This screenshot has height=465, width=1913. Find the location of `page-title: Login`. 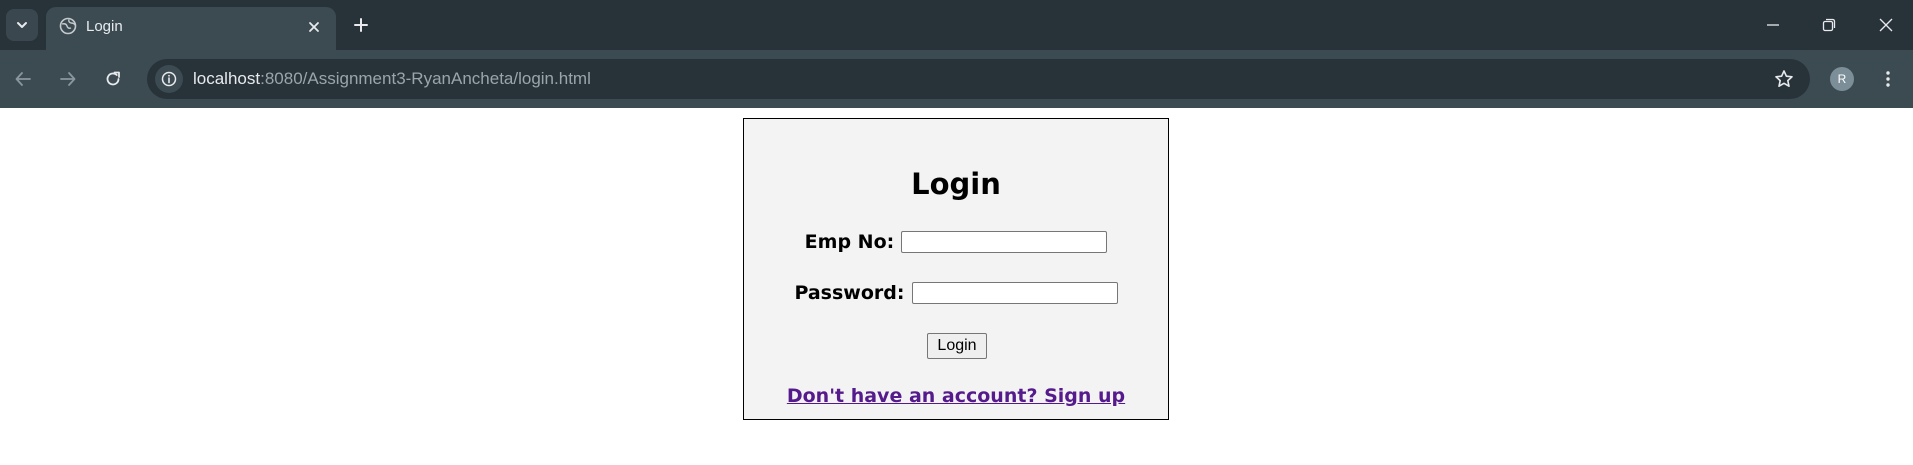

page-title: Login is located at coordinates (956, 184).